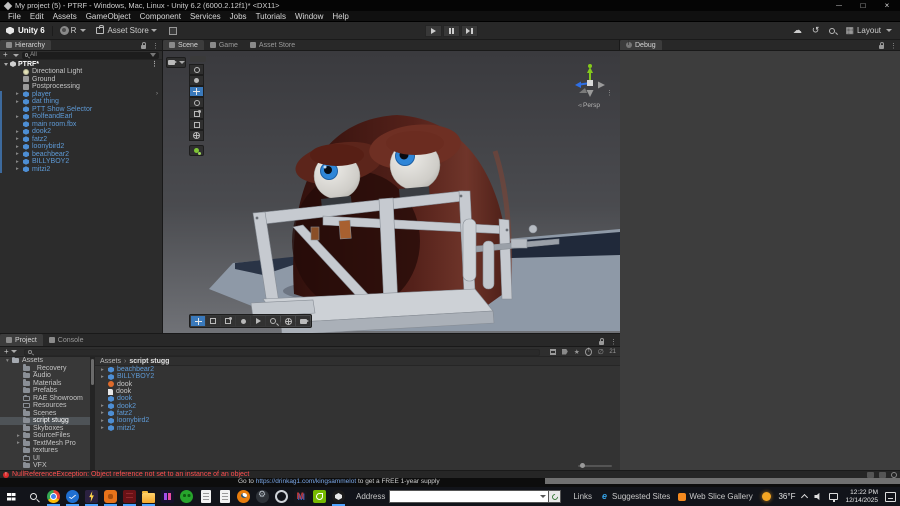 Image resolution: width=900 pixels, height=506 pixels. What do you see at coordinates (196, 91) in the screenshot?
I see `move-tool-button` at bounding box center [196, 91].